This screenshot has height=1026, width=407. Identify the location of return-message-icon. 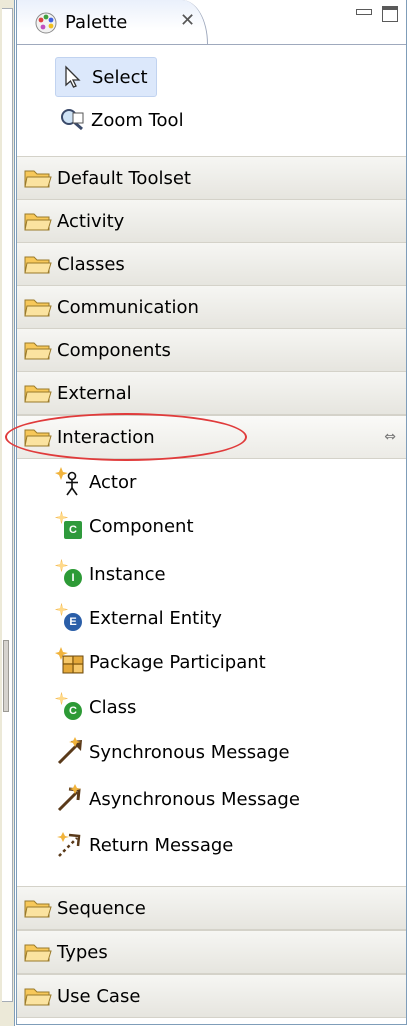
(69, 844).